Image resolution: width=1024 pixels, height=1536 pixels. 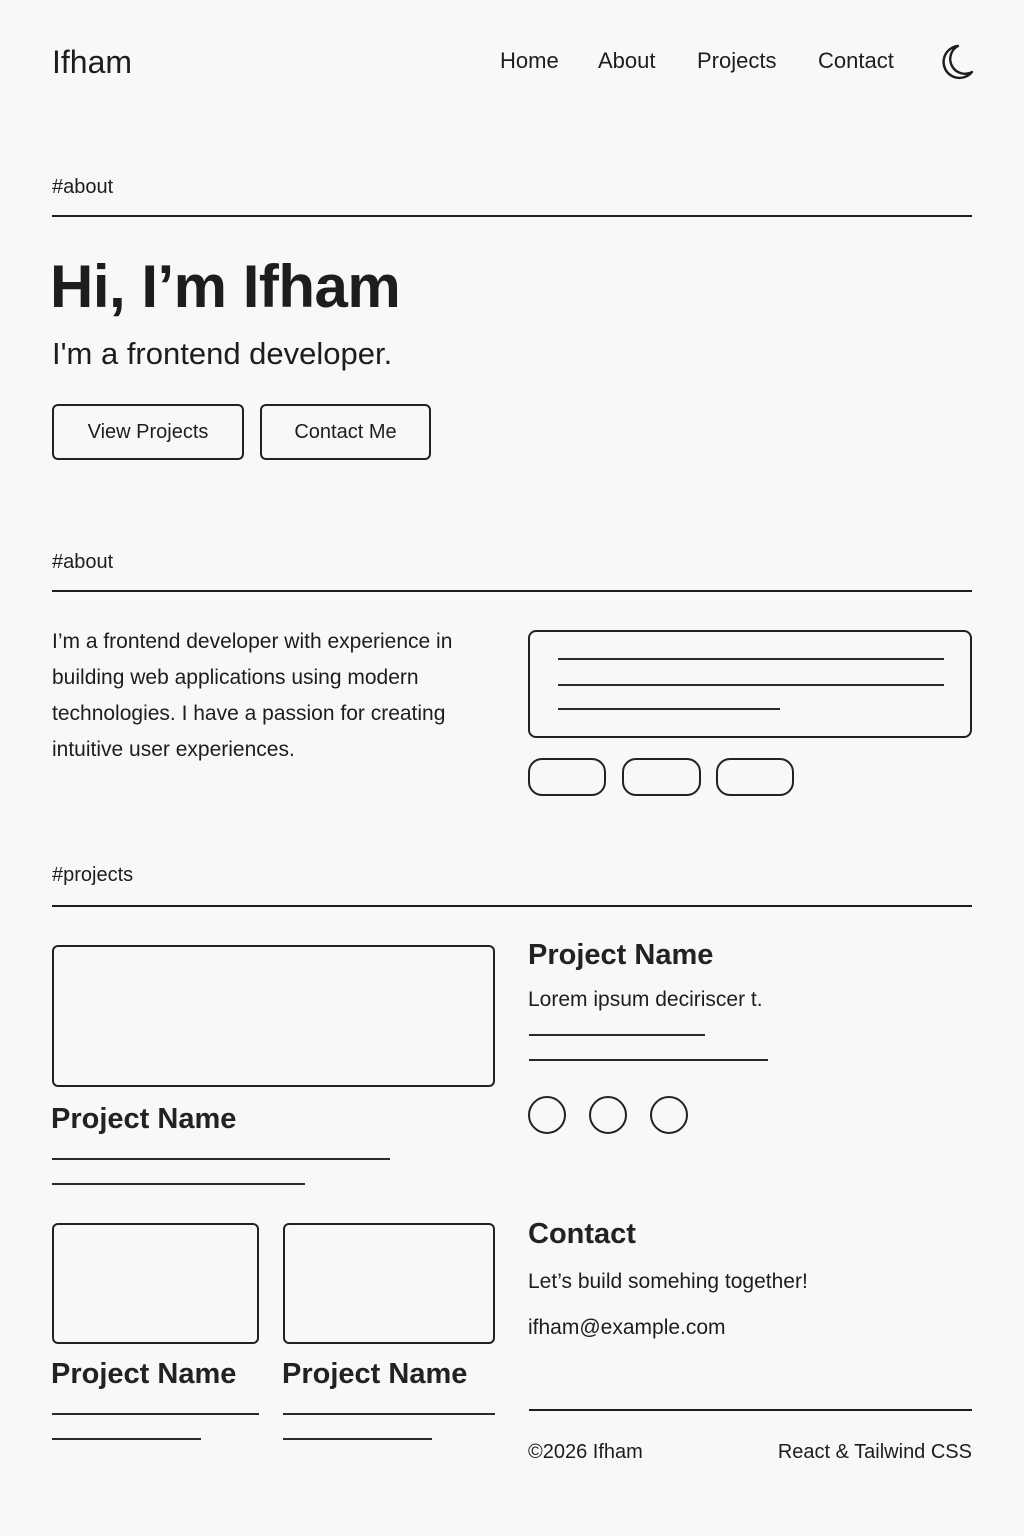 What do you see at coordinates (512, 216) in the screenshot?
I see `hero-divider` at bounding box center [512, 216].